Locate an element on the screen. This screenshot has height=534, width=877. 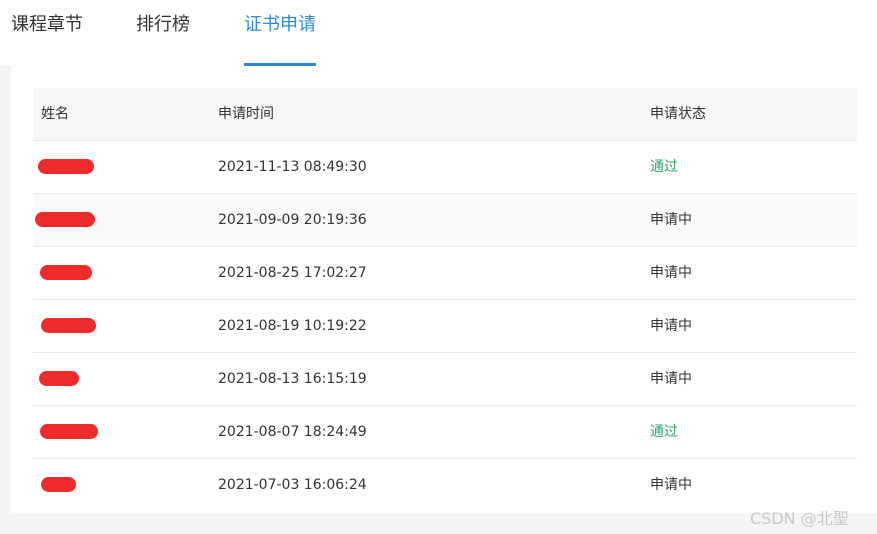
time-cell: 2021-08-07 18:24:49 is located at coordinates (292, 432).